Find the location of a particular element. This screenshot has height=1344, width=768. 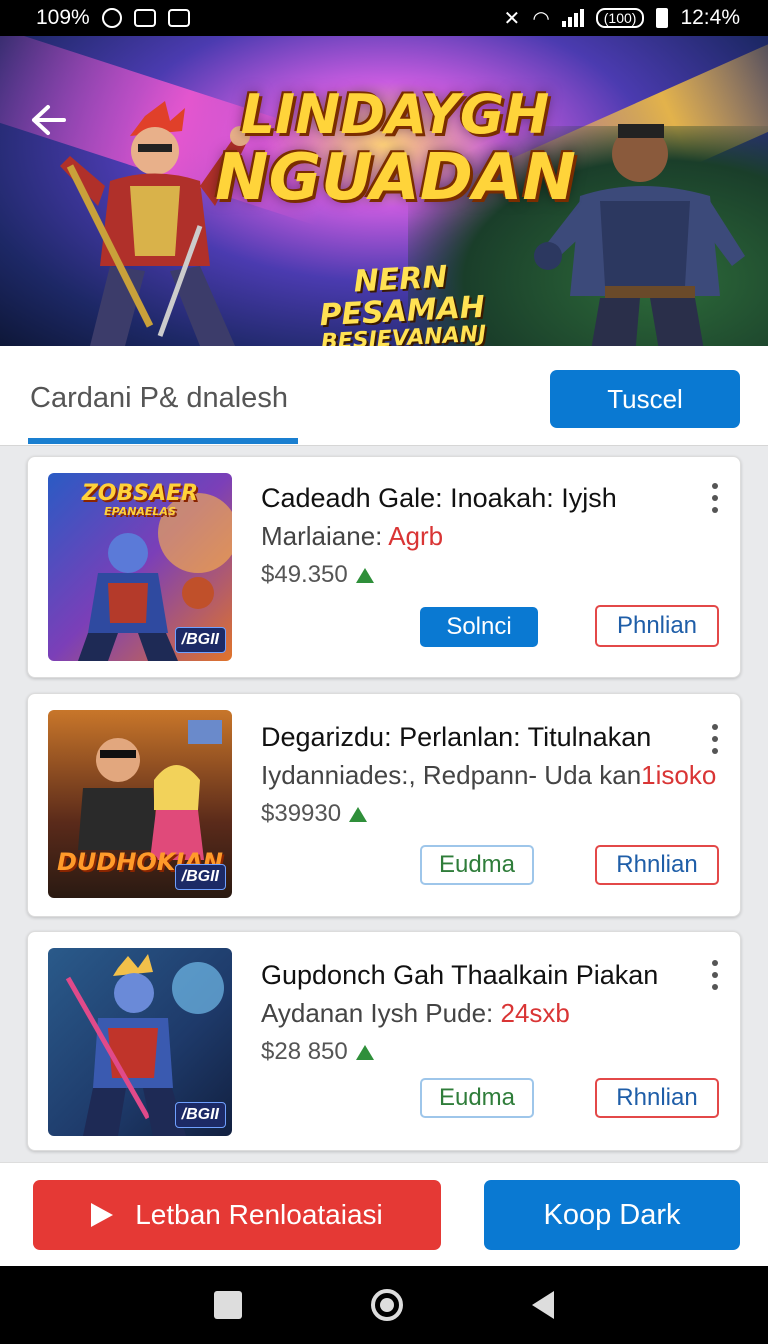

wifi-icon: ◠ is located at coordinates (541, 18).